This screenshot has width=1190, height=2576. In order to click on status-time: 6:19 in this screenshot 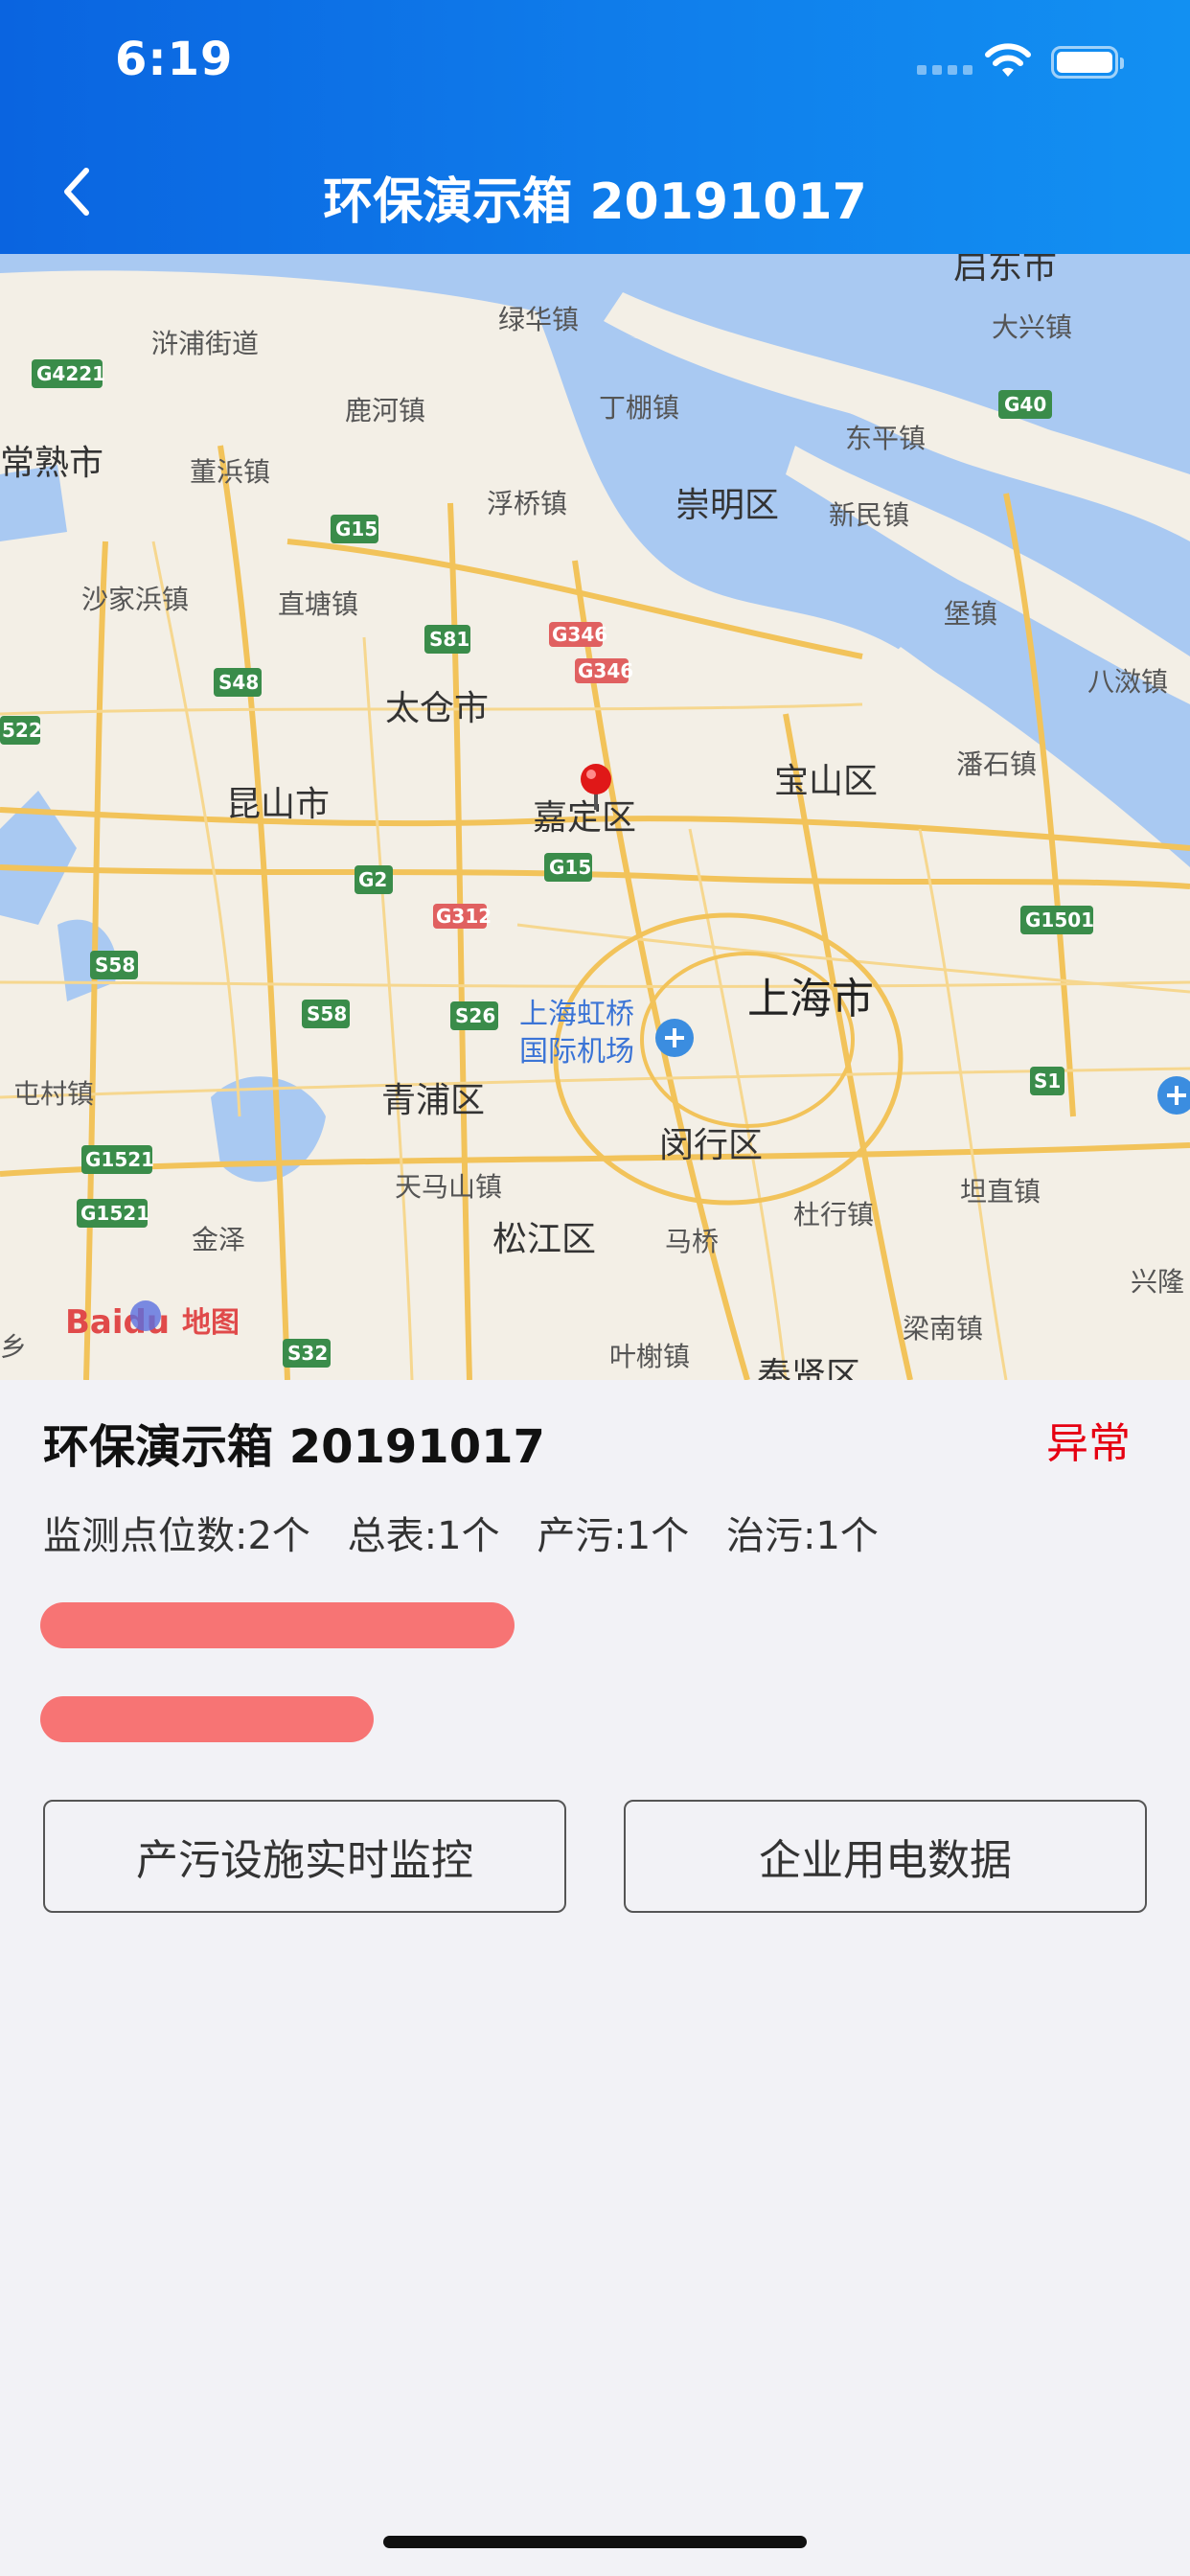, I will do `click(175, 59)`.